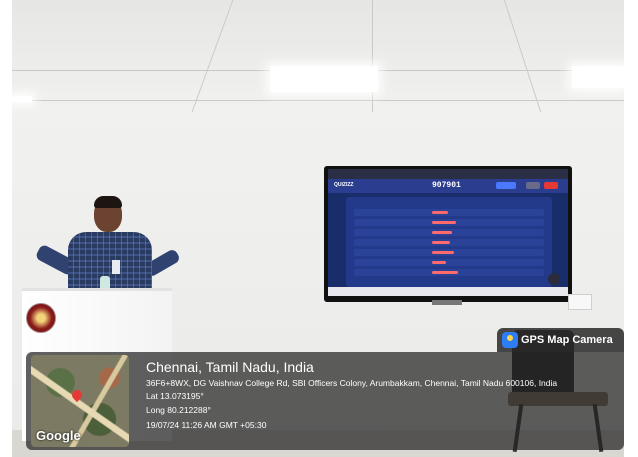  Describe the element at coordinates (58, 435) in the screenshot. I see `map-provider-logo: Google` at that location.